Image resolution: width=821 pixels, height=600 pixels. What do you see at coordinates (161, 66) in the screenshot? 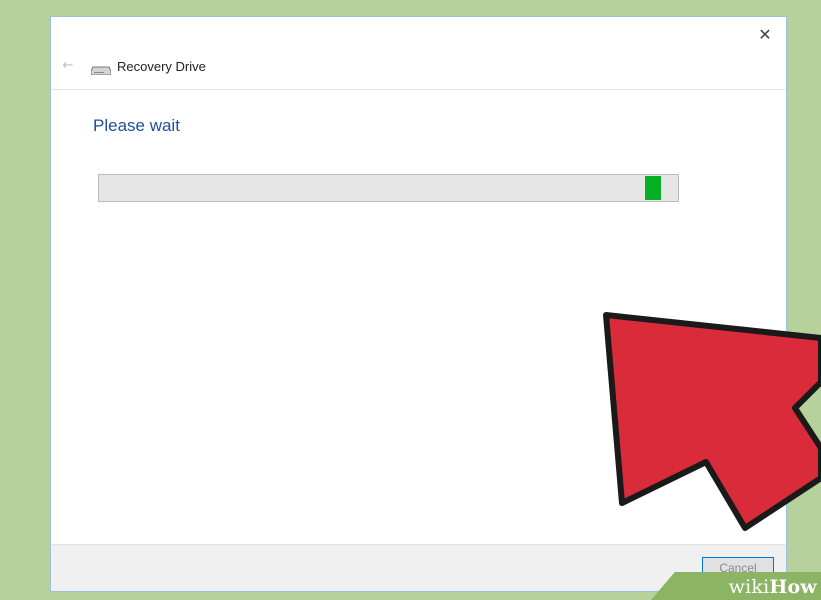
I see `window-title: Recovery Drive` at bounding box center [161, 66].